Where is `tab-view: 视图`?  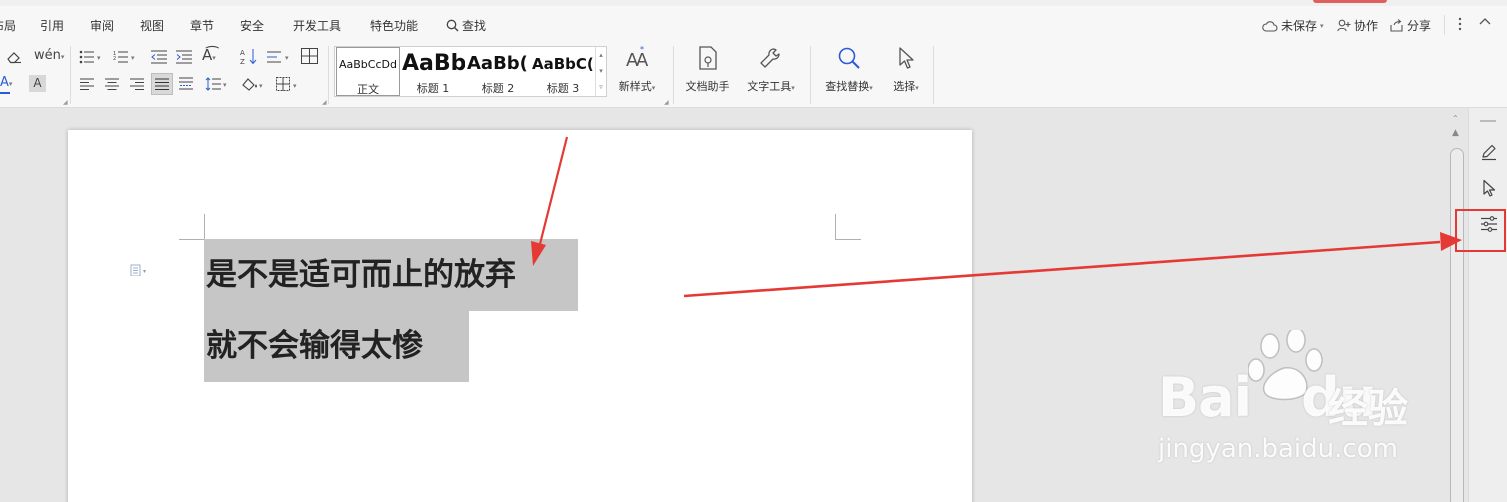 tab-view: 视图 is located at coordinates (152, 25).